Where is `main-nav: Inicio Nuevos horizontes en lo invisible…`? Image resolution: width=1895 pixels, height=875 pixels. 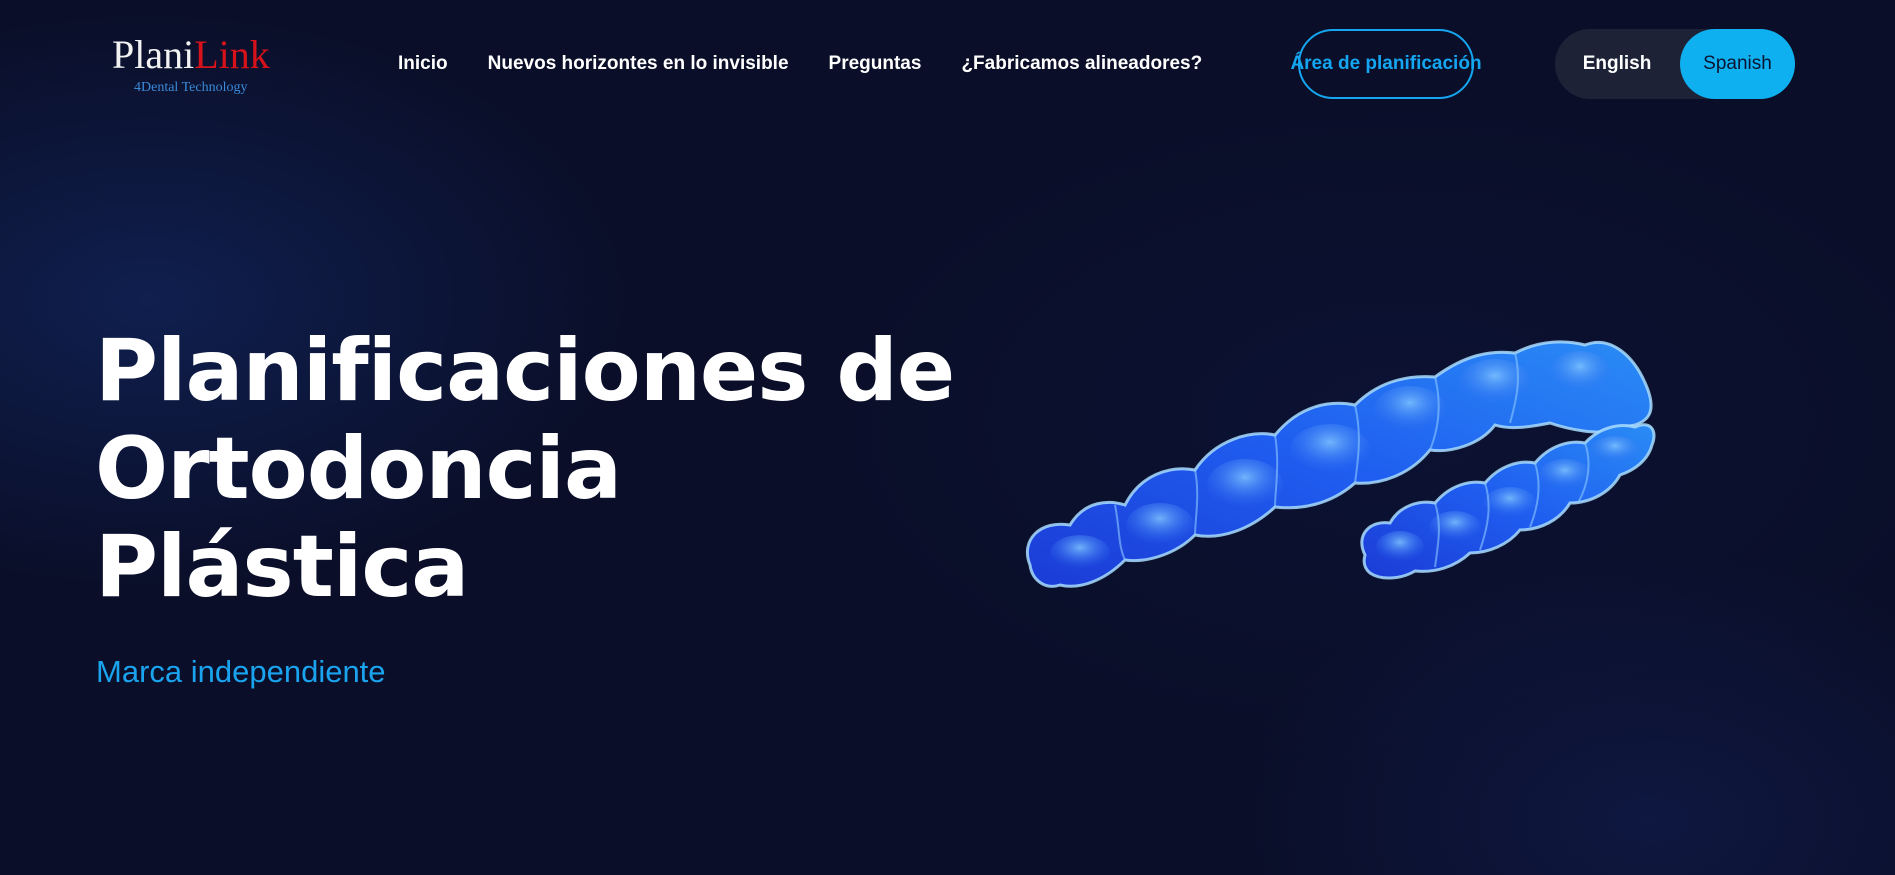 main-nav: Inicio Nuevos horizontes en lo invisible… is located at coordinates (800, 64).